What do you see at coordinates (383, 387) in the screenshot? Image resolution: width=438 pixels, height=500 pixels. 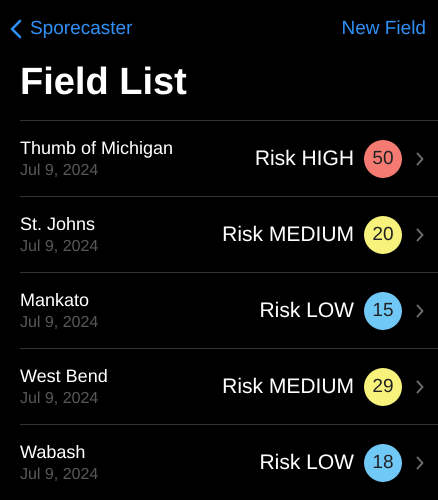 I see `risk-score-badge: 29` at bounding box center [383, 387].